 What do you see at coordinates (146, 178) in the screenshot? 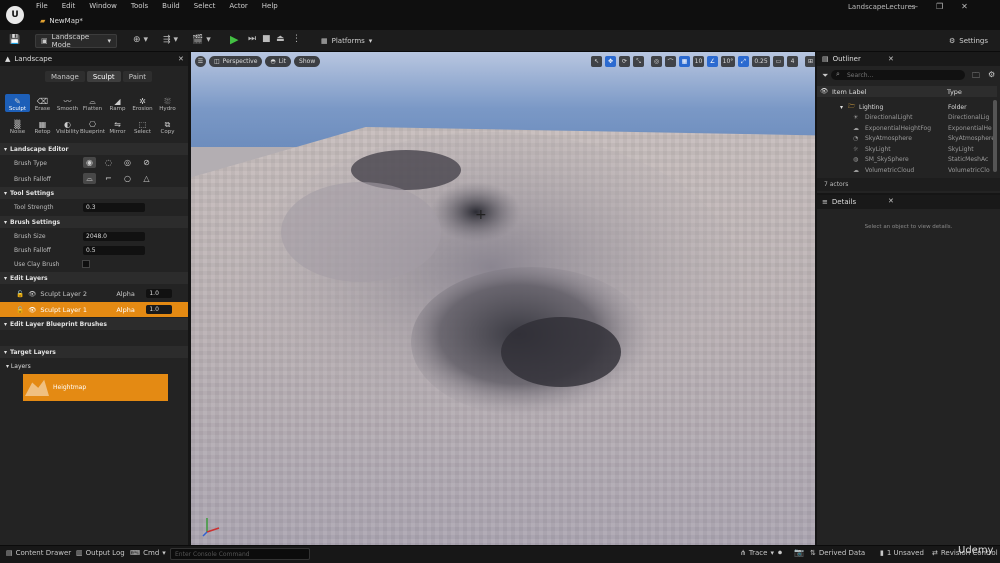
I see `tip-falloff-icon: △` at bounding box center [146, 178].